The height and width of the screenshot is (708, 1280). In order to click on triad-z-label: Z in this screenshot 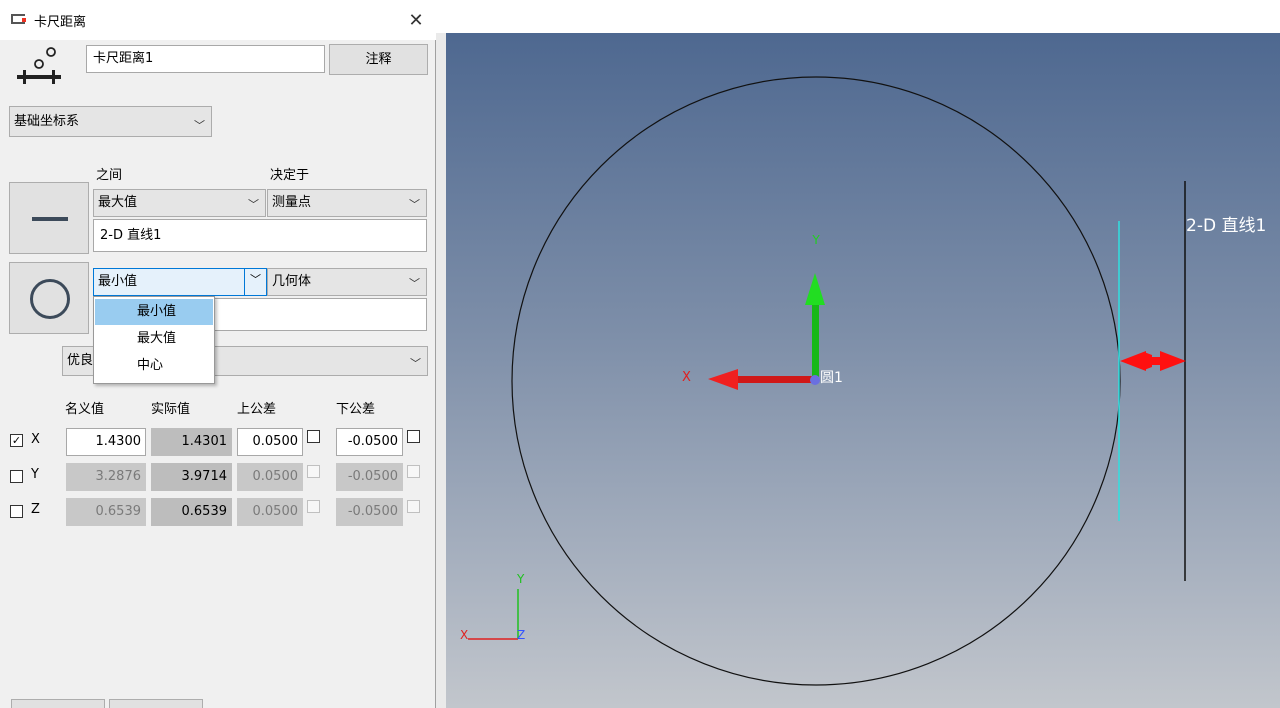, I will do `click(521, 635)`.